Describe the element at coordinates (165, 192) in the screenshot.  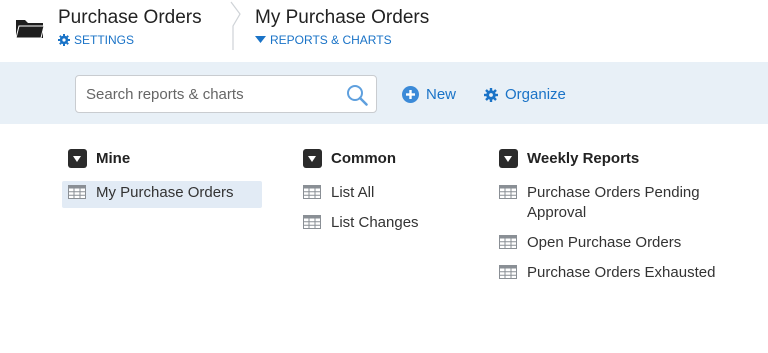
I see `report-item-label: My Purchase Orders` at that location.